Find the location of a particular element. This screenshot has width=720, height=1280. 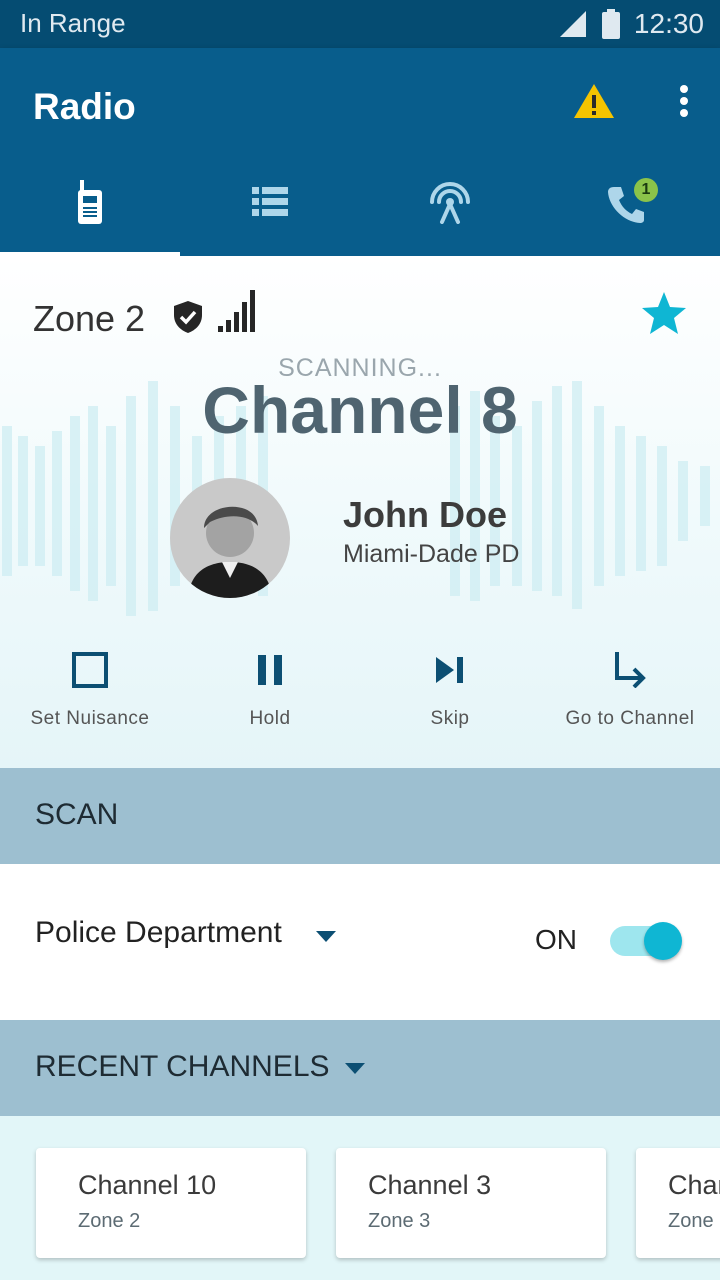

warning-icon is located at coordinates (594, 102).